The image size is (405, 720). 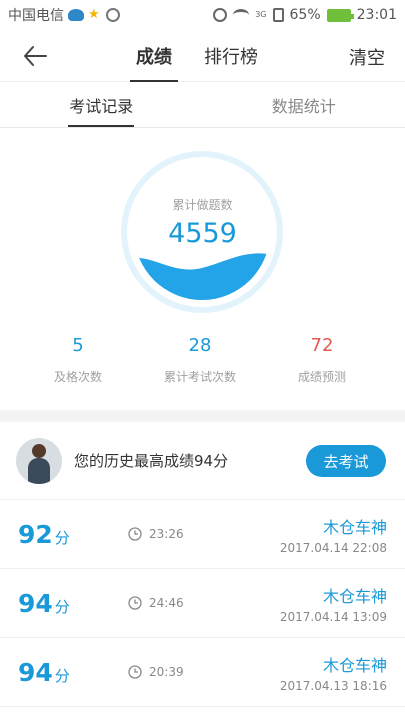 I want to click on top-nav: 成绩 排行榜 清空, so click(x=202, y=56).